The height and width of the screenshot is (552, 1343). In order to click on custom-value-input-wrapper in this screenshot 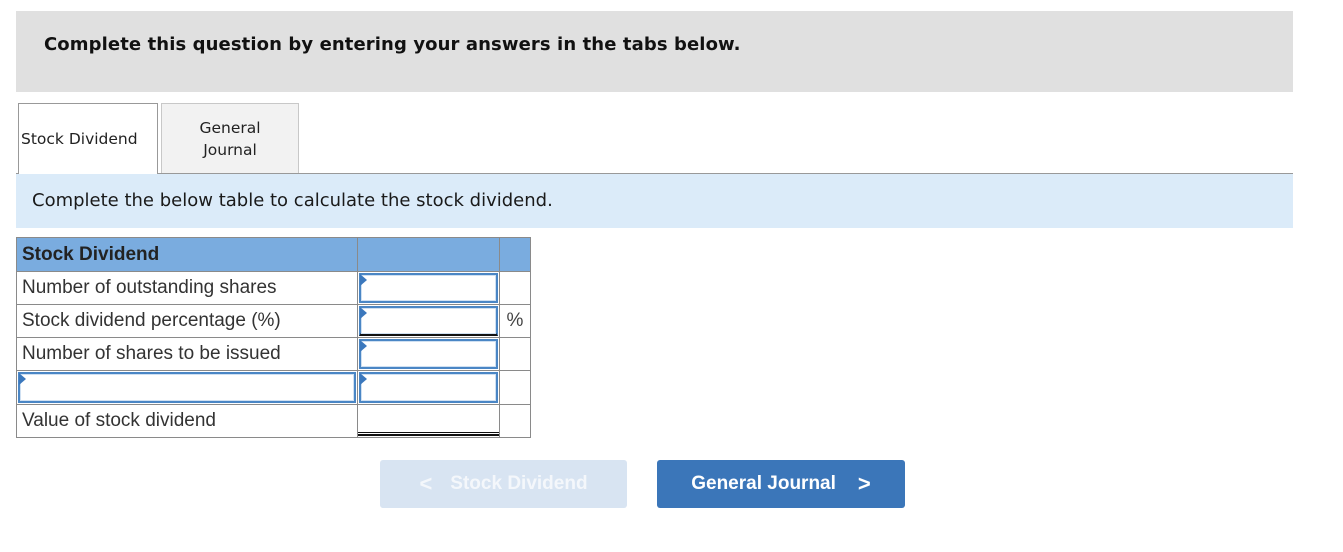, I will do `click(428, 387)`.